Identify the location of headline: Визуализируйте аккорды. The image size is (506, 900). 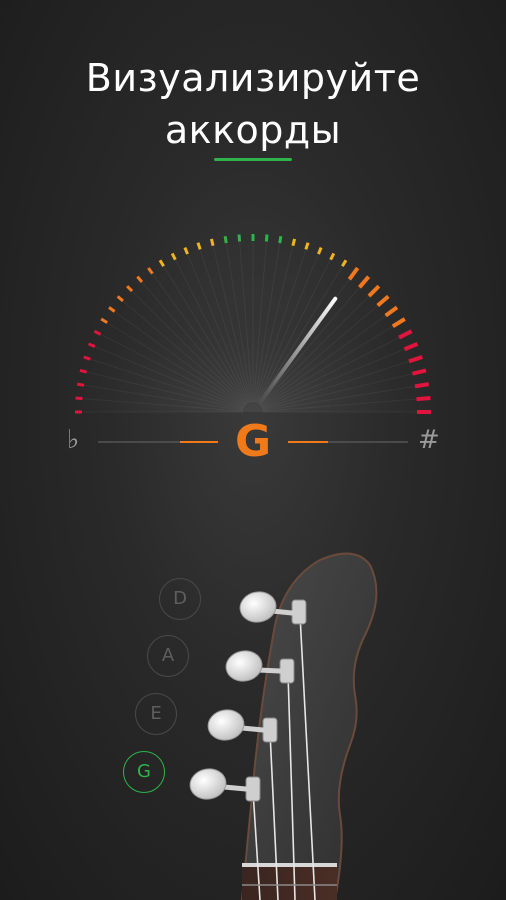
(253, 104).